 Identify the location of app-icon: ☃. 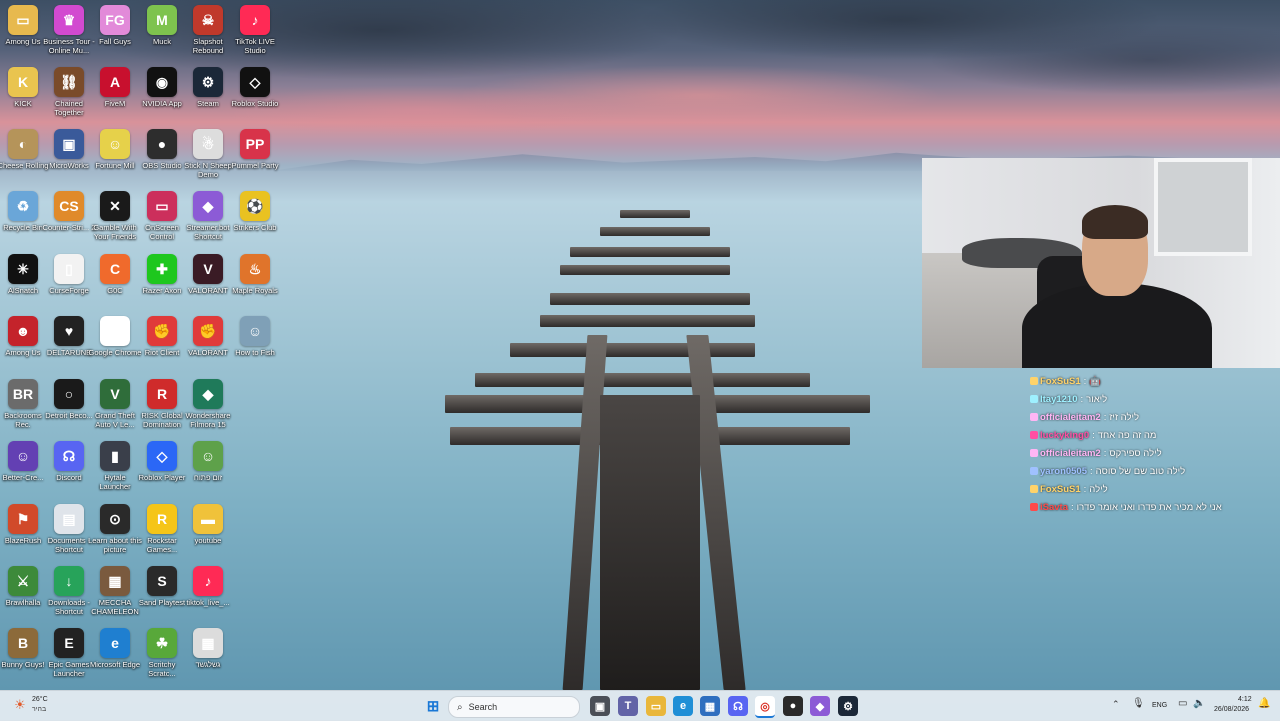
(208, 144).